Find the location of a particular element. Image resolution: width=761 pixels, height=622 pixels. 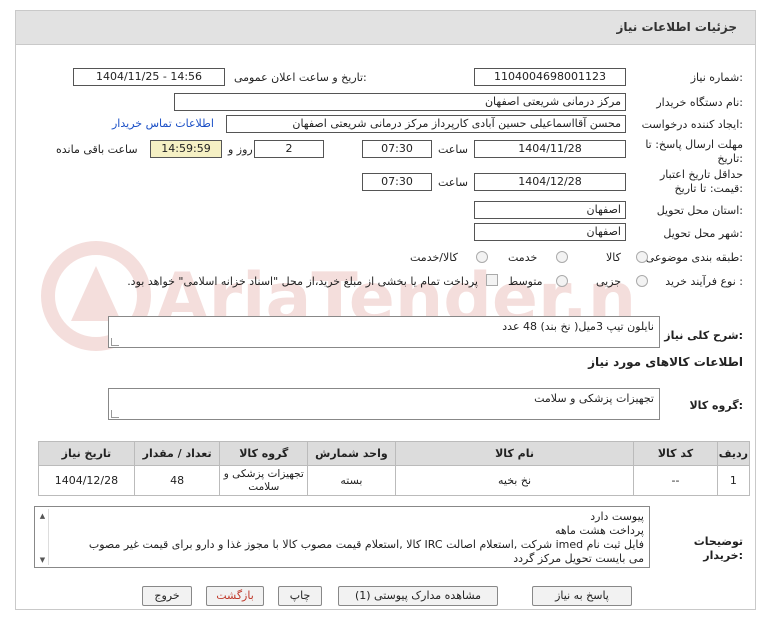

goods-section-title: اطلاعات کالاهای مورد نیاز is located at coordinates (665, 362).